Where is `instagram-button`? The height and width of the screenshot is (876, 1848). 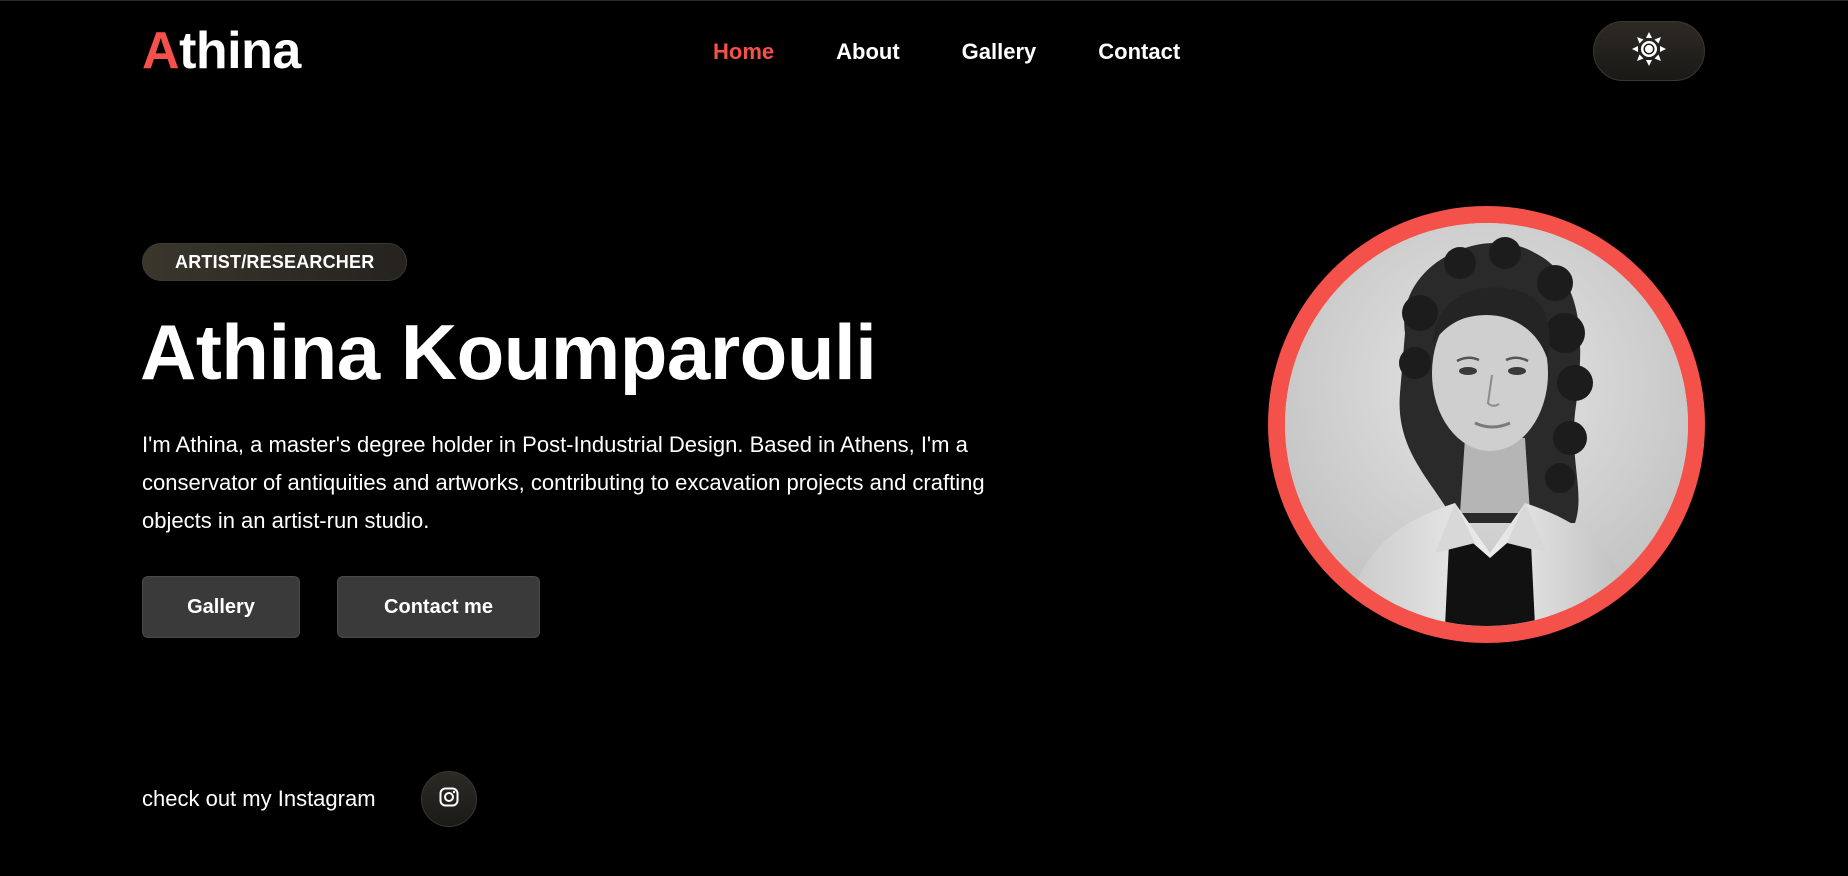 instagram-button is located at coordinates (449, 799).